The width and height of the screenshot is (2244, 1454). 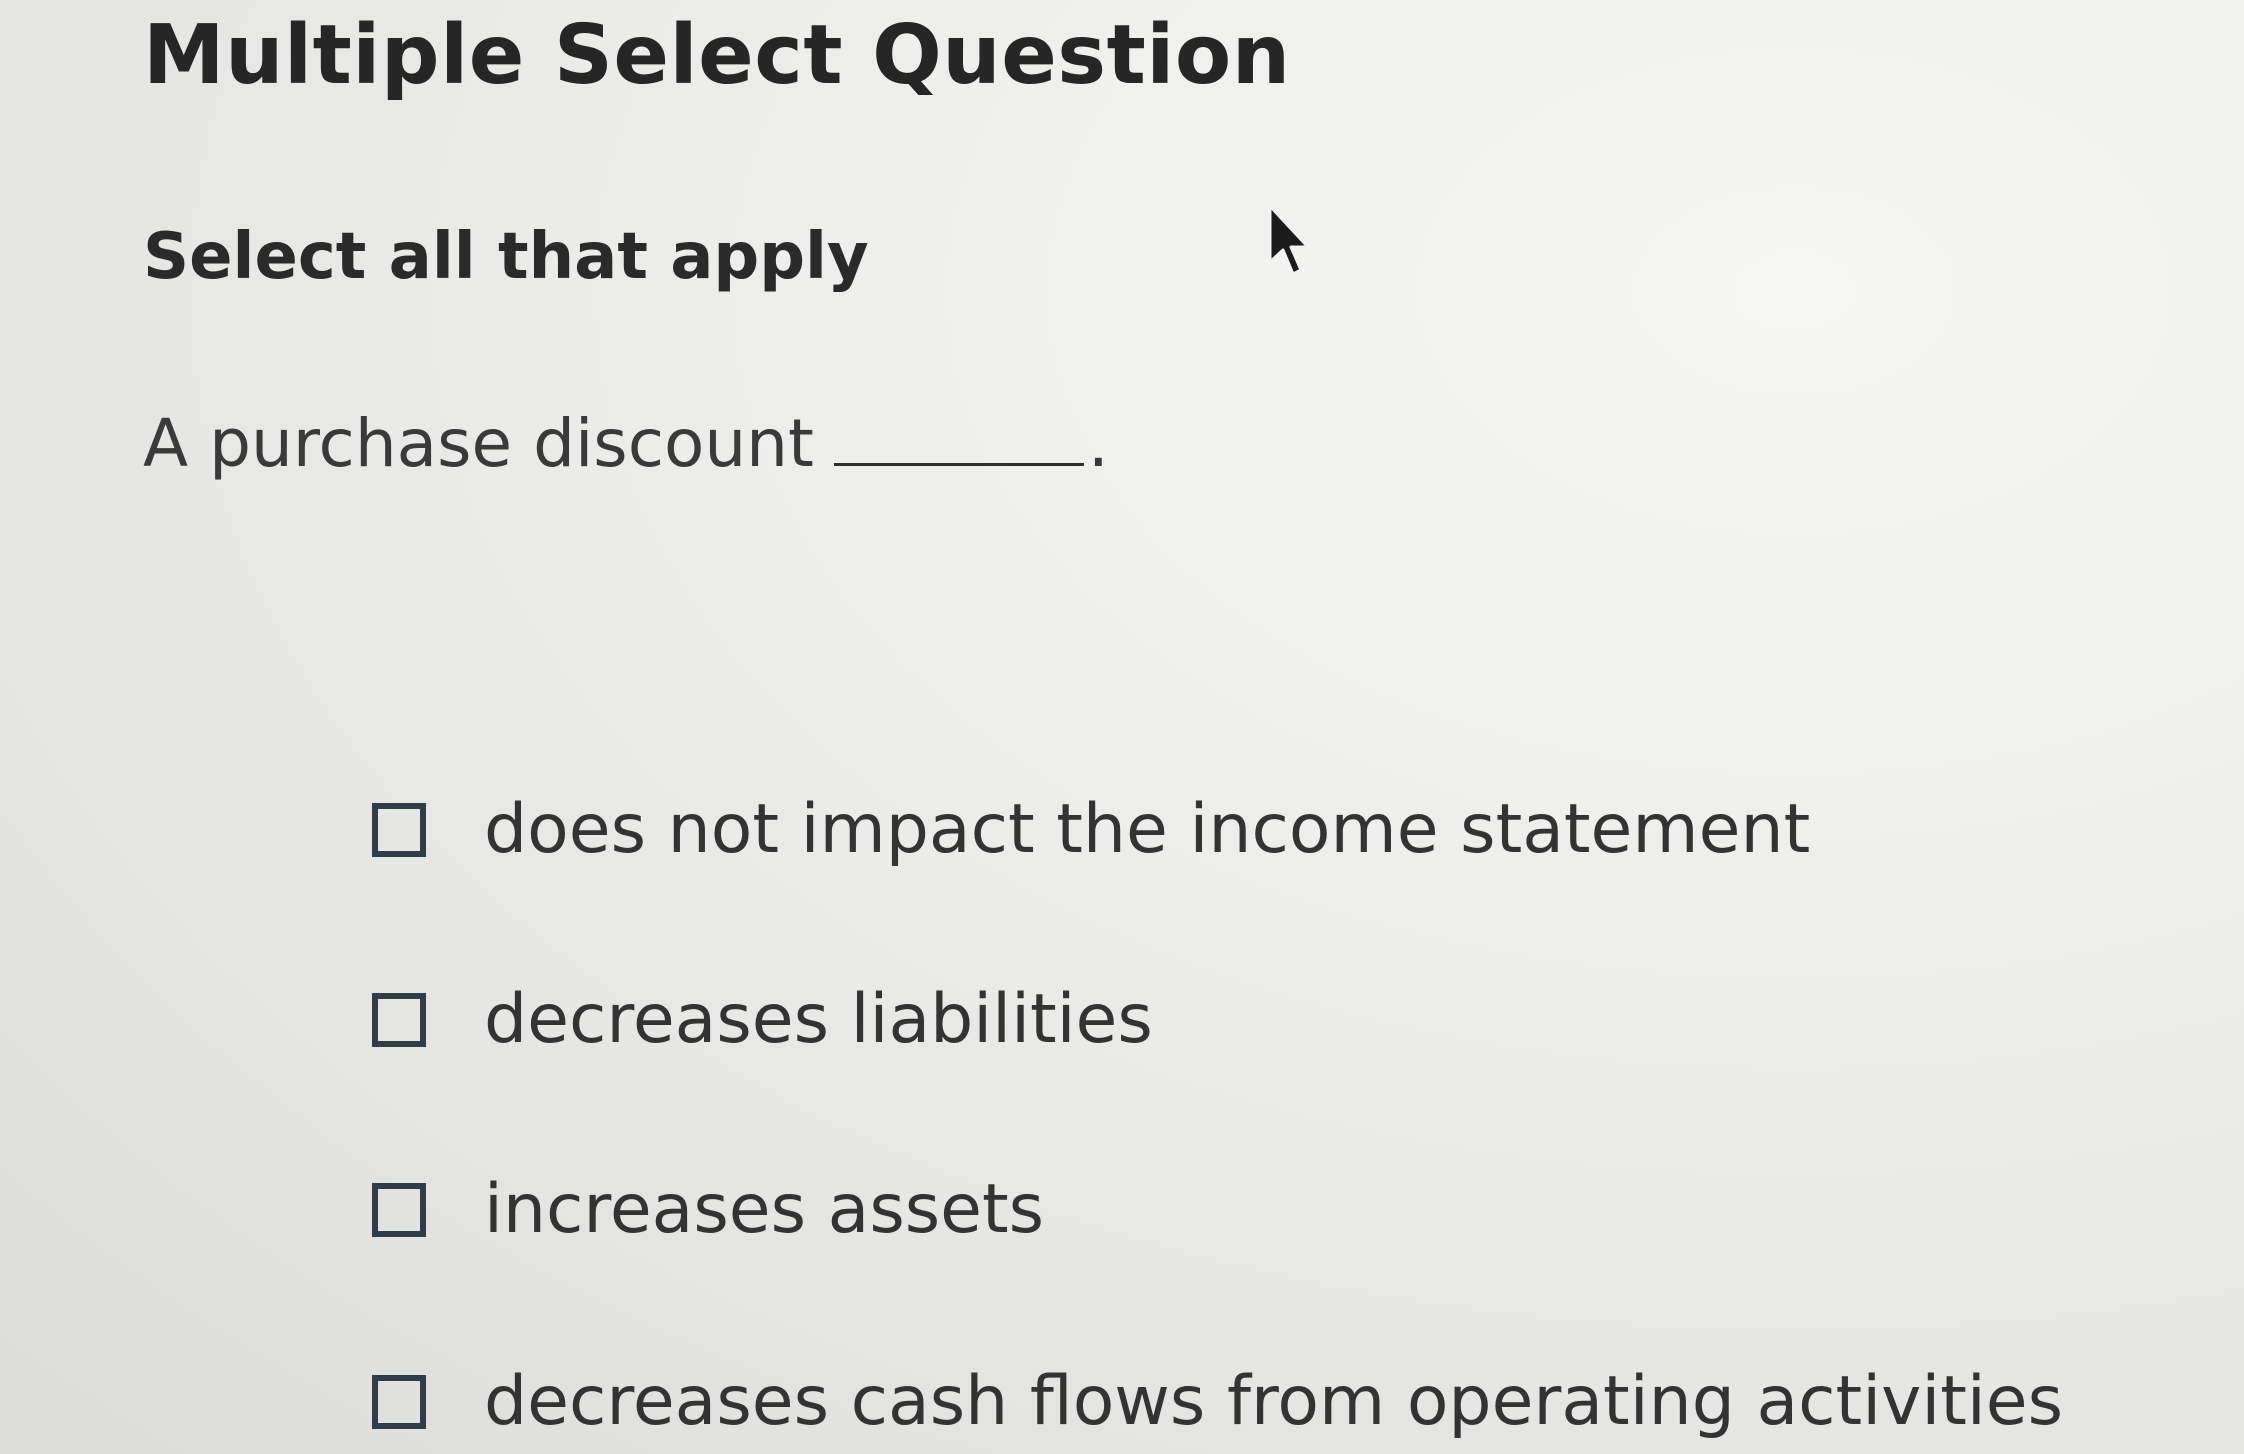 What do you see at coordinates (1098, 443) in the screenshot?
I see `question-suffix: .` at bounding box center [1098, 443].